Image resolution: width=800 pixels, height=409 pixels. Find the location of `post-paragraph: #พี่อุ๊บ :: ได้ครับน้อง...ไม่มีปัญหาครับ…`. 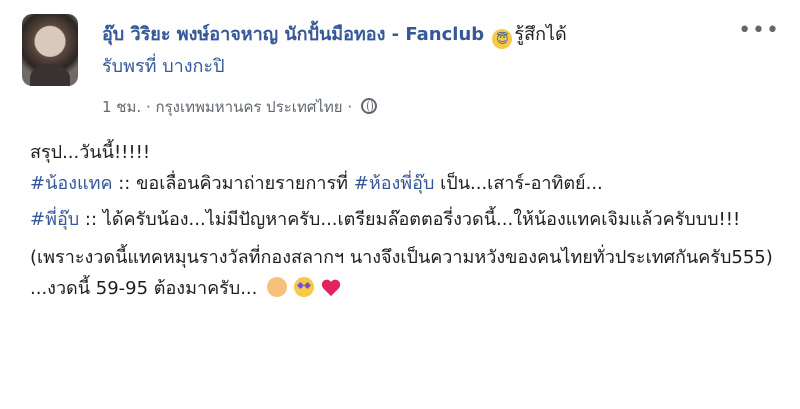

post-paragraph: #พี่อุ๊บ :: ได้ครับน้อง...ไม่มีปัญหาครับ… is located at coordinates (405, 219).